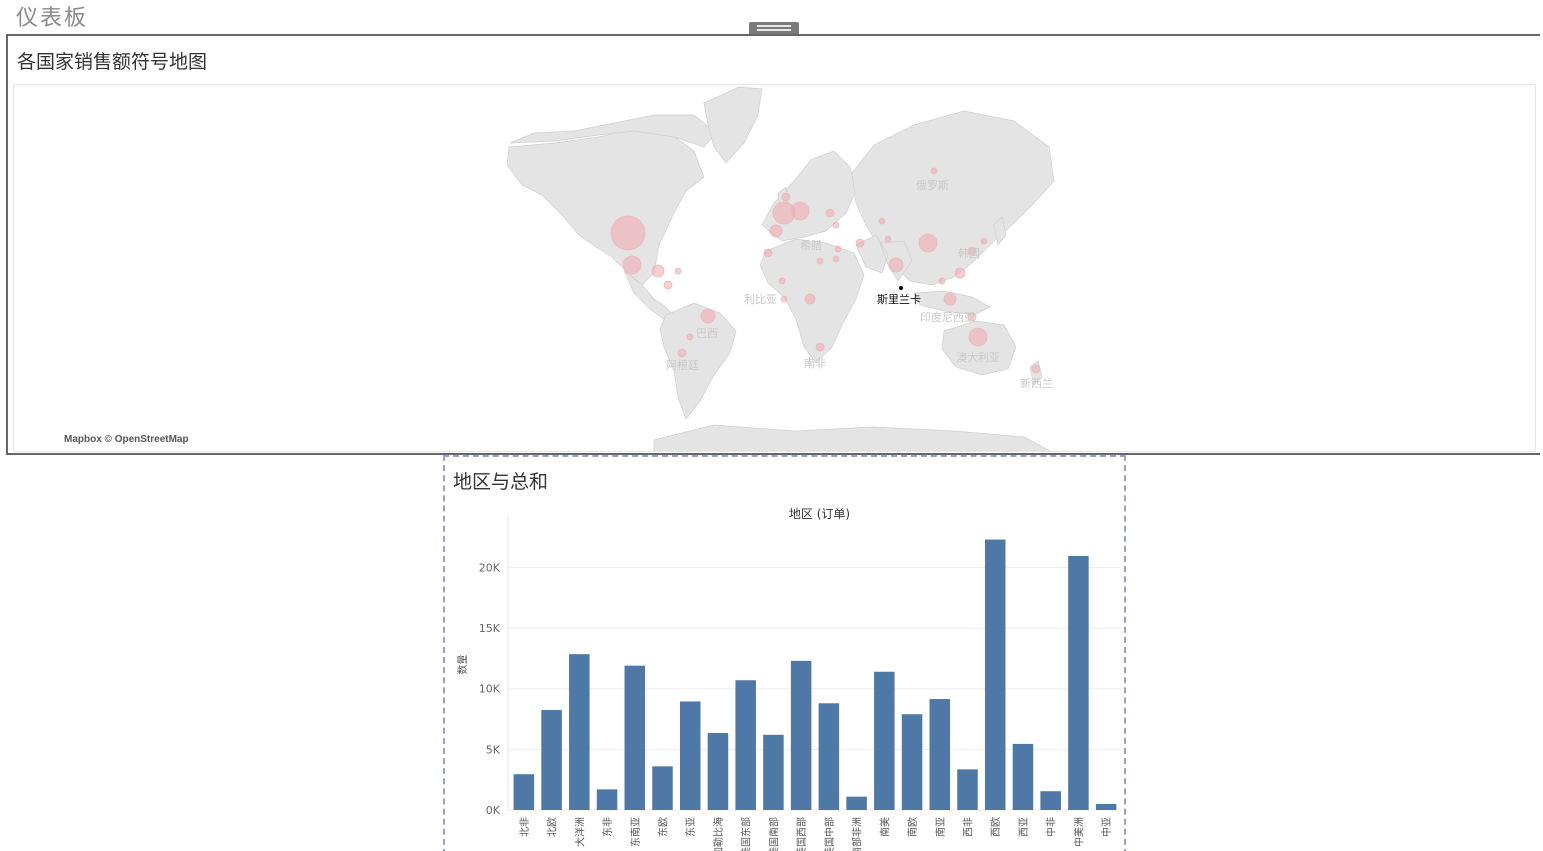  What do you see at coordinates (829, 834) in the screenshot?
I see `x-tick-label: 美国中部` at bounding box center [829, 834].